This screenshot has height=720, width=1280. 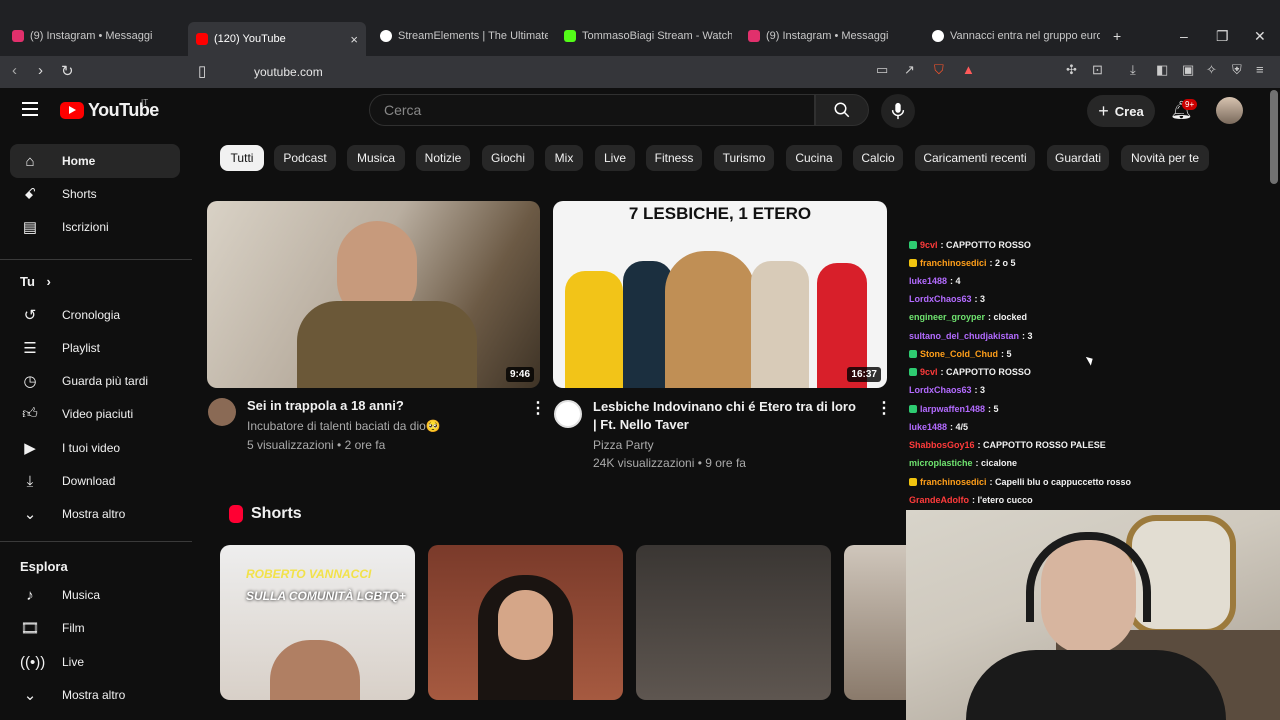 I want to click on chip-live: Live, so click(x=615, y=158).